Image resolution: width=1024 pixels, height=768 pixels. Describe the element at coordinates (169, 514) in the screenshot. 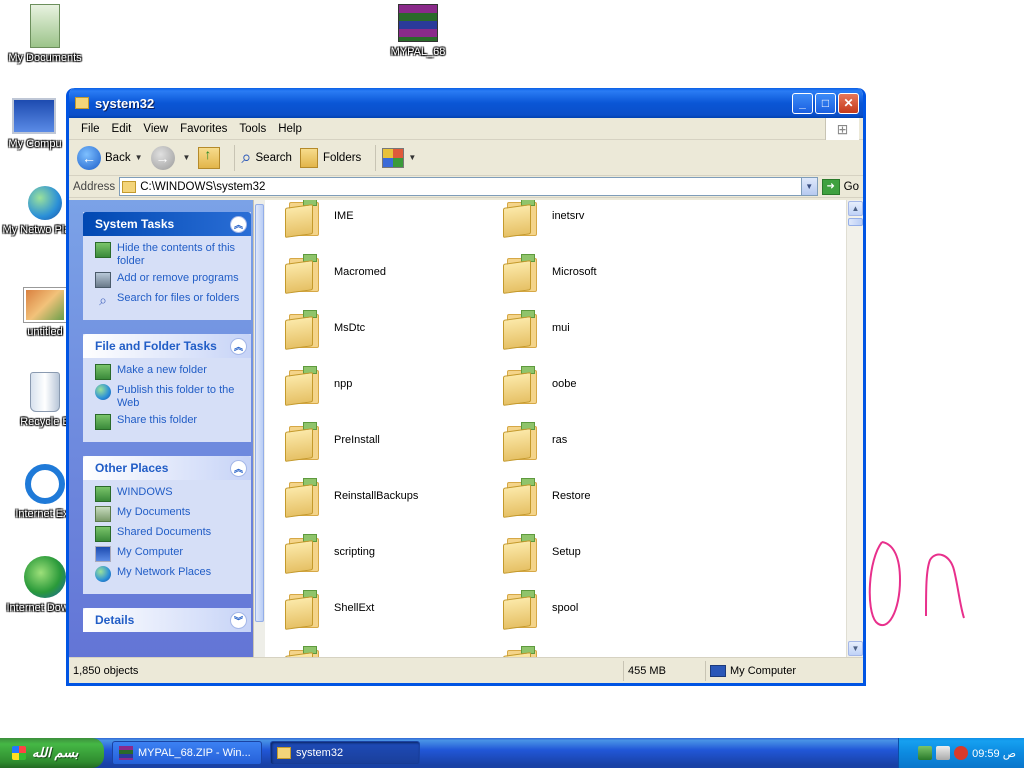

I see `place-my-documents: My Documents` at that location.